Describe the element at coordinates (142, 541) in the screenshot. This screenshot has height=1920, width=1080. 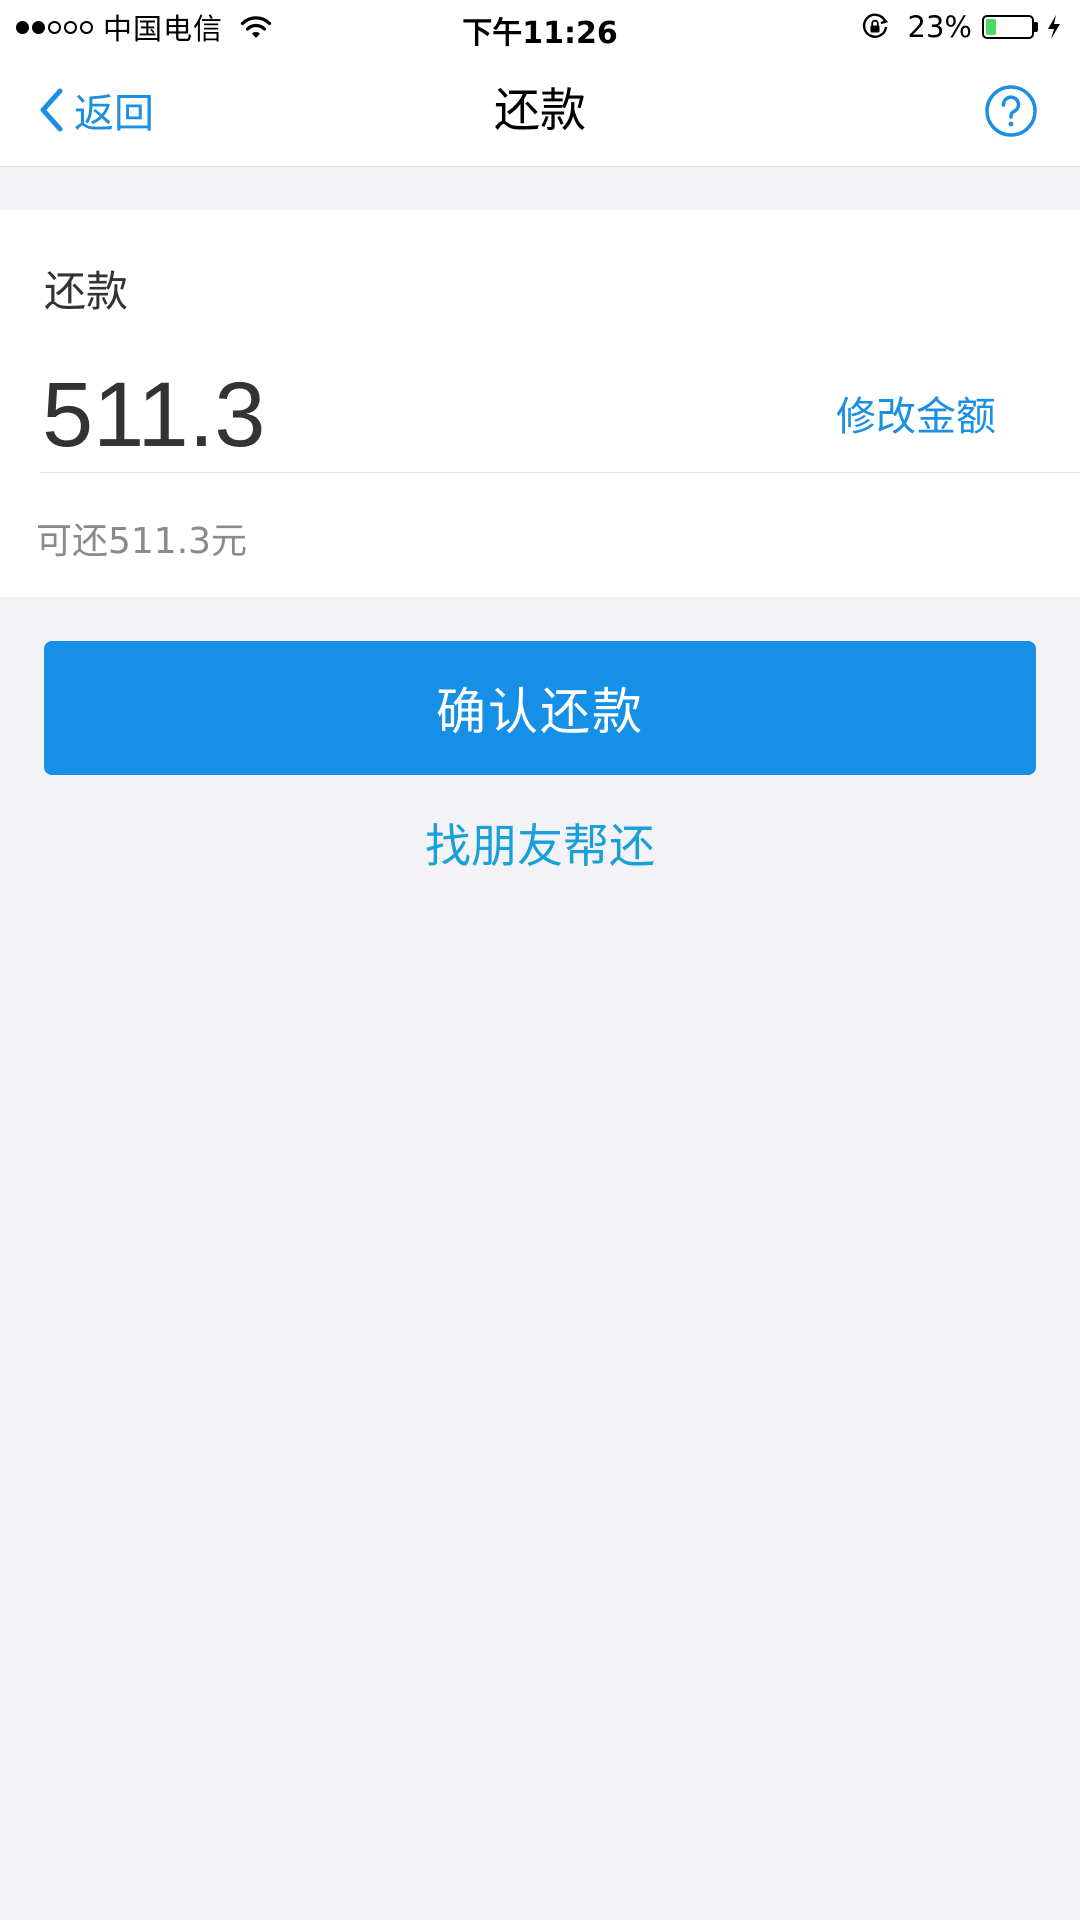
I see `available-amount-text: 可还511.3元` at that location.